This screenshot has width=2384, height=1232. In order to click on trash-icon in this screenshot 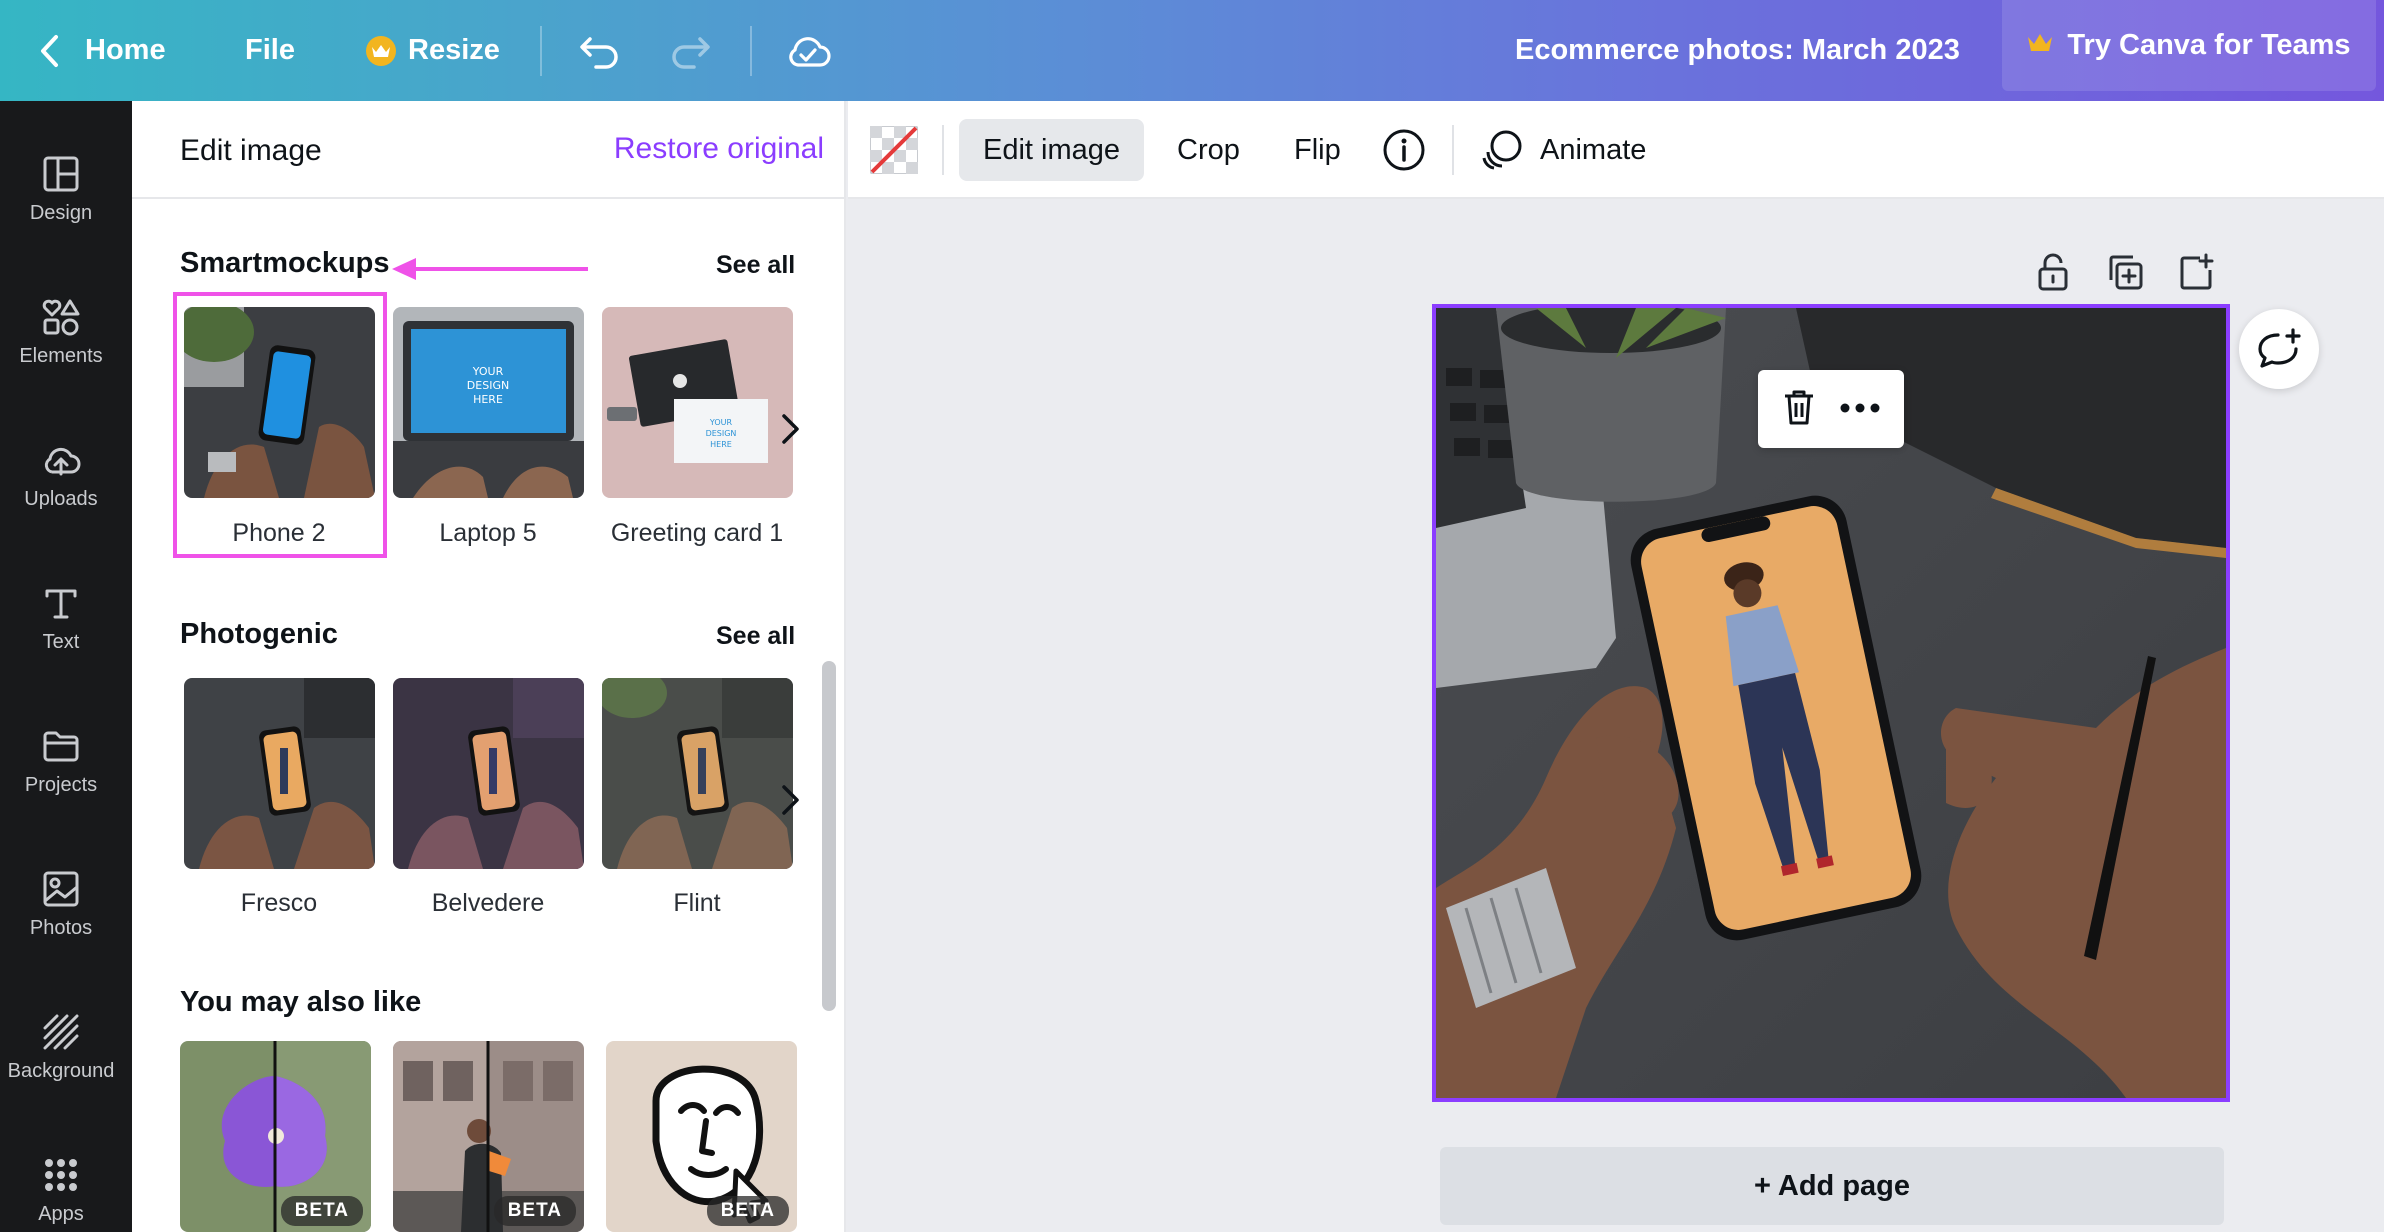, I will do `click(1799, 409)`.